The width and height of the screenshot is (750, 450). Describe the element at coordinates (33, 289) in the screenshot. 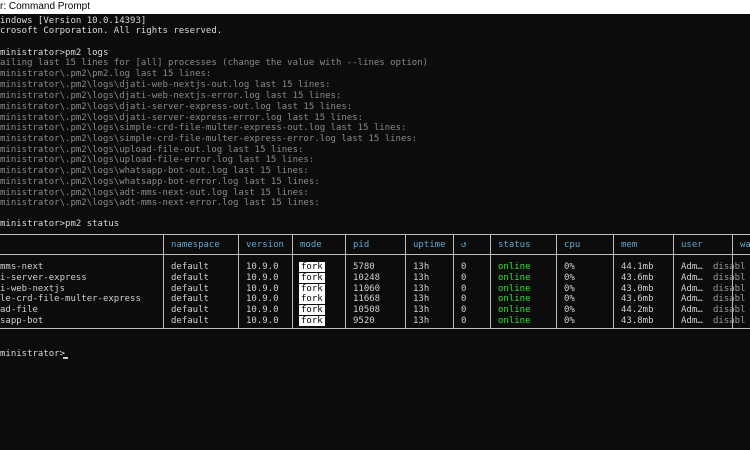

I see `process-name: i-web-nextjs` at that location.